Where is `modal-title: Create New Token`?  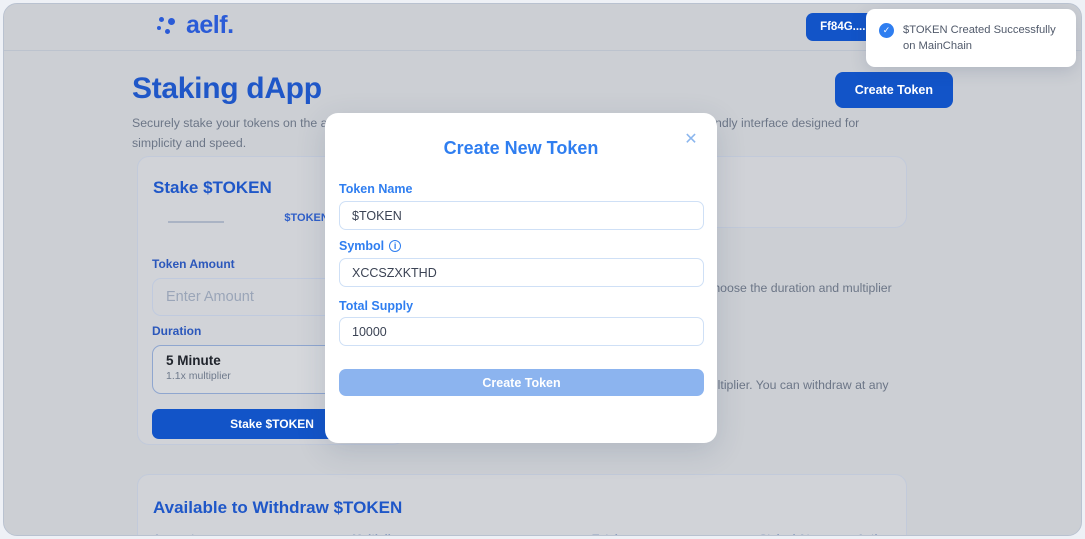
modal-title: Create New Token is located at coordinates (521, 148).